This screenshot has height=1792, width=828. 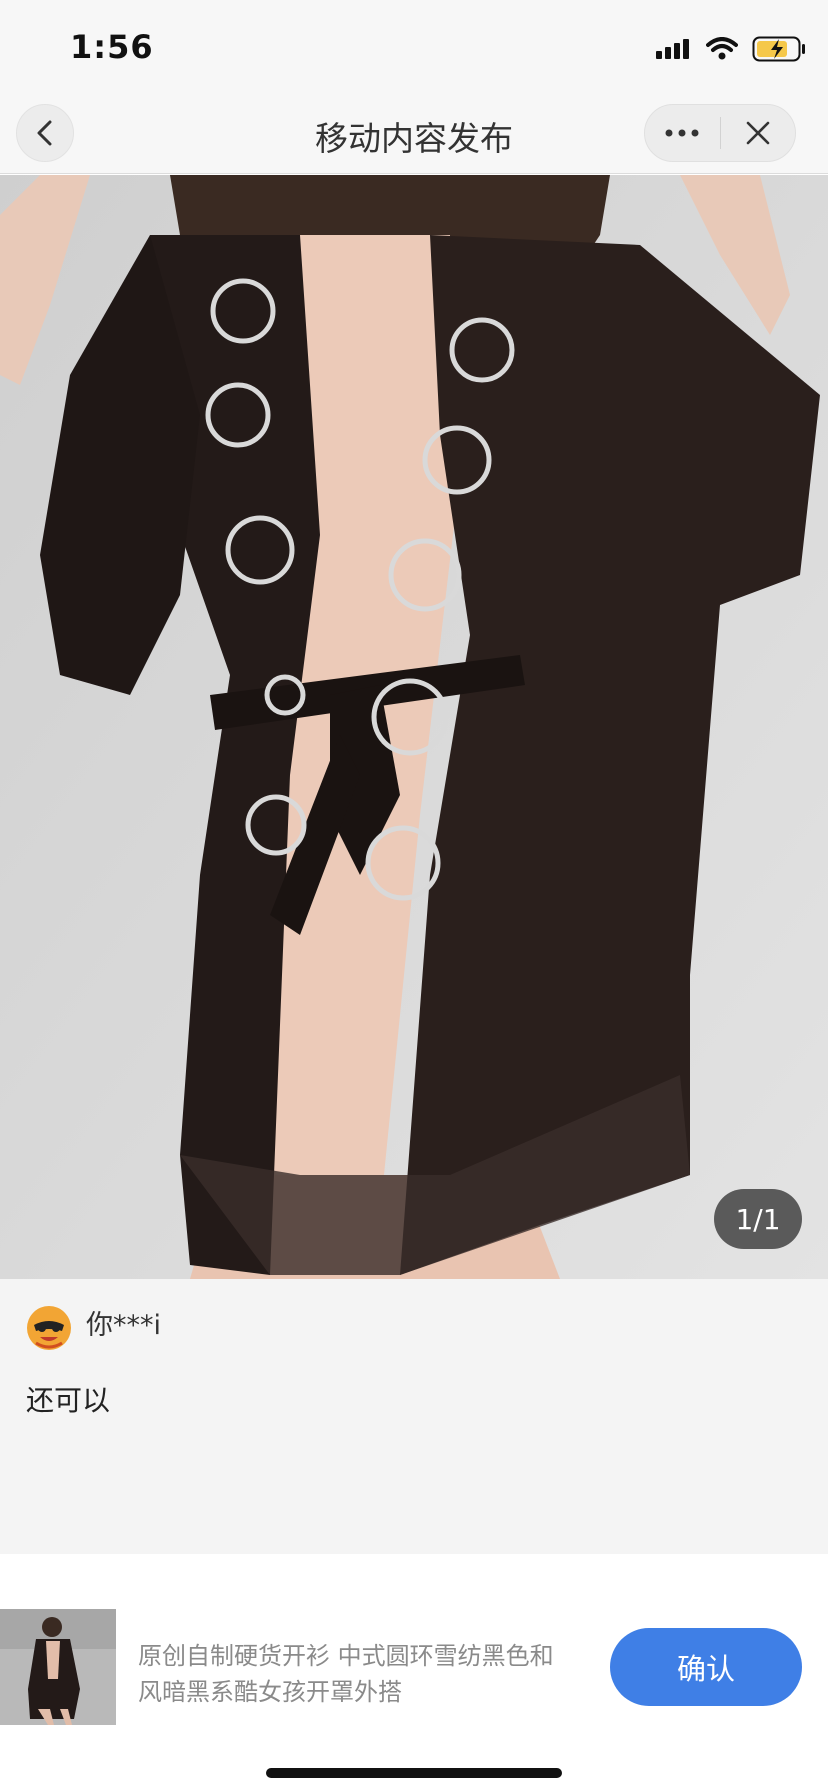 I want to click on thumbnail-illustration, so click(x=58, y=1667).